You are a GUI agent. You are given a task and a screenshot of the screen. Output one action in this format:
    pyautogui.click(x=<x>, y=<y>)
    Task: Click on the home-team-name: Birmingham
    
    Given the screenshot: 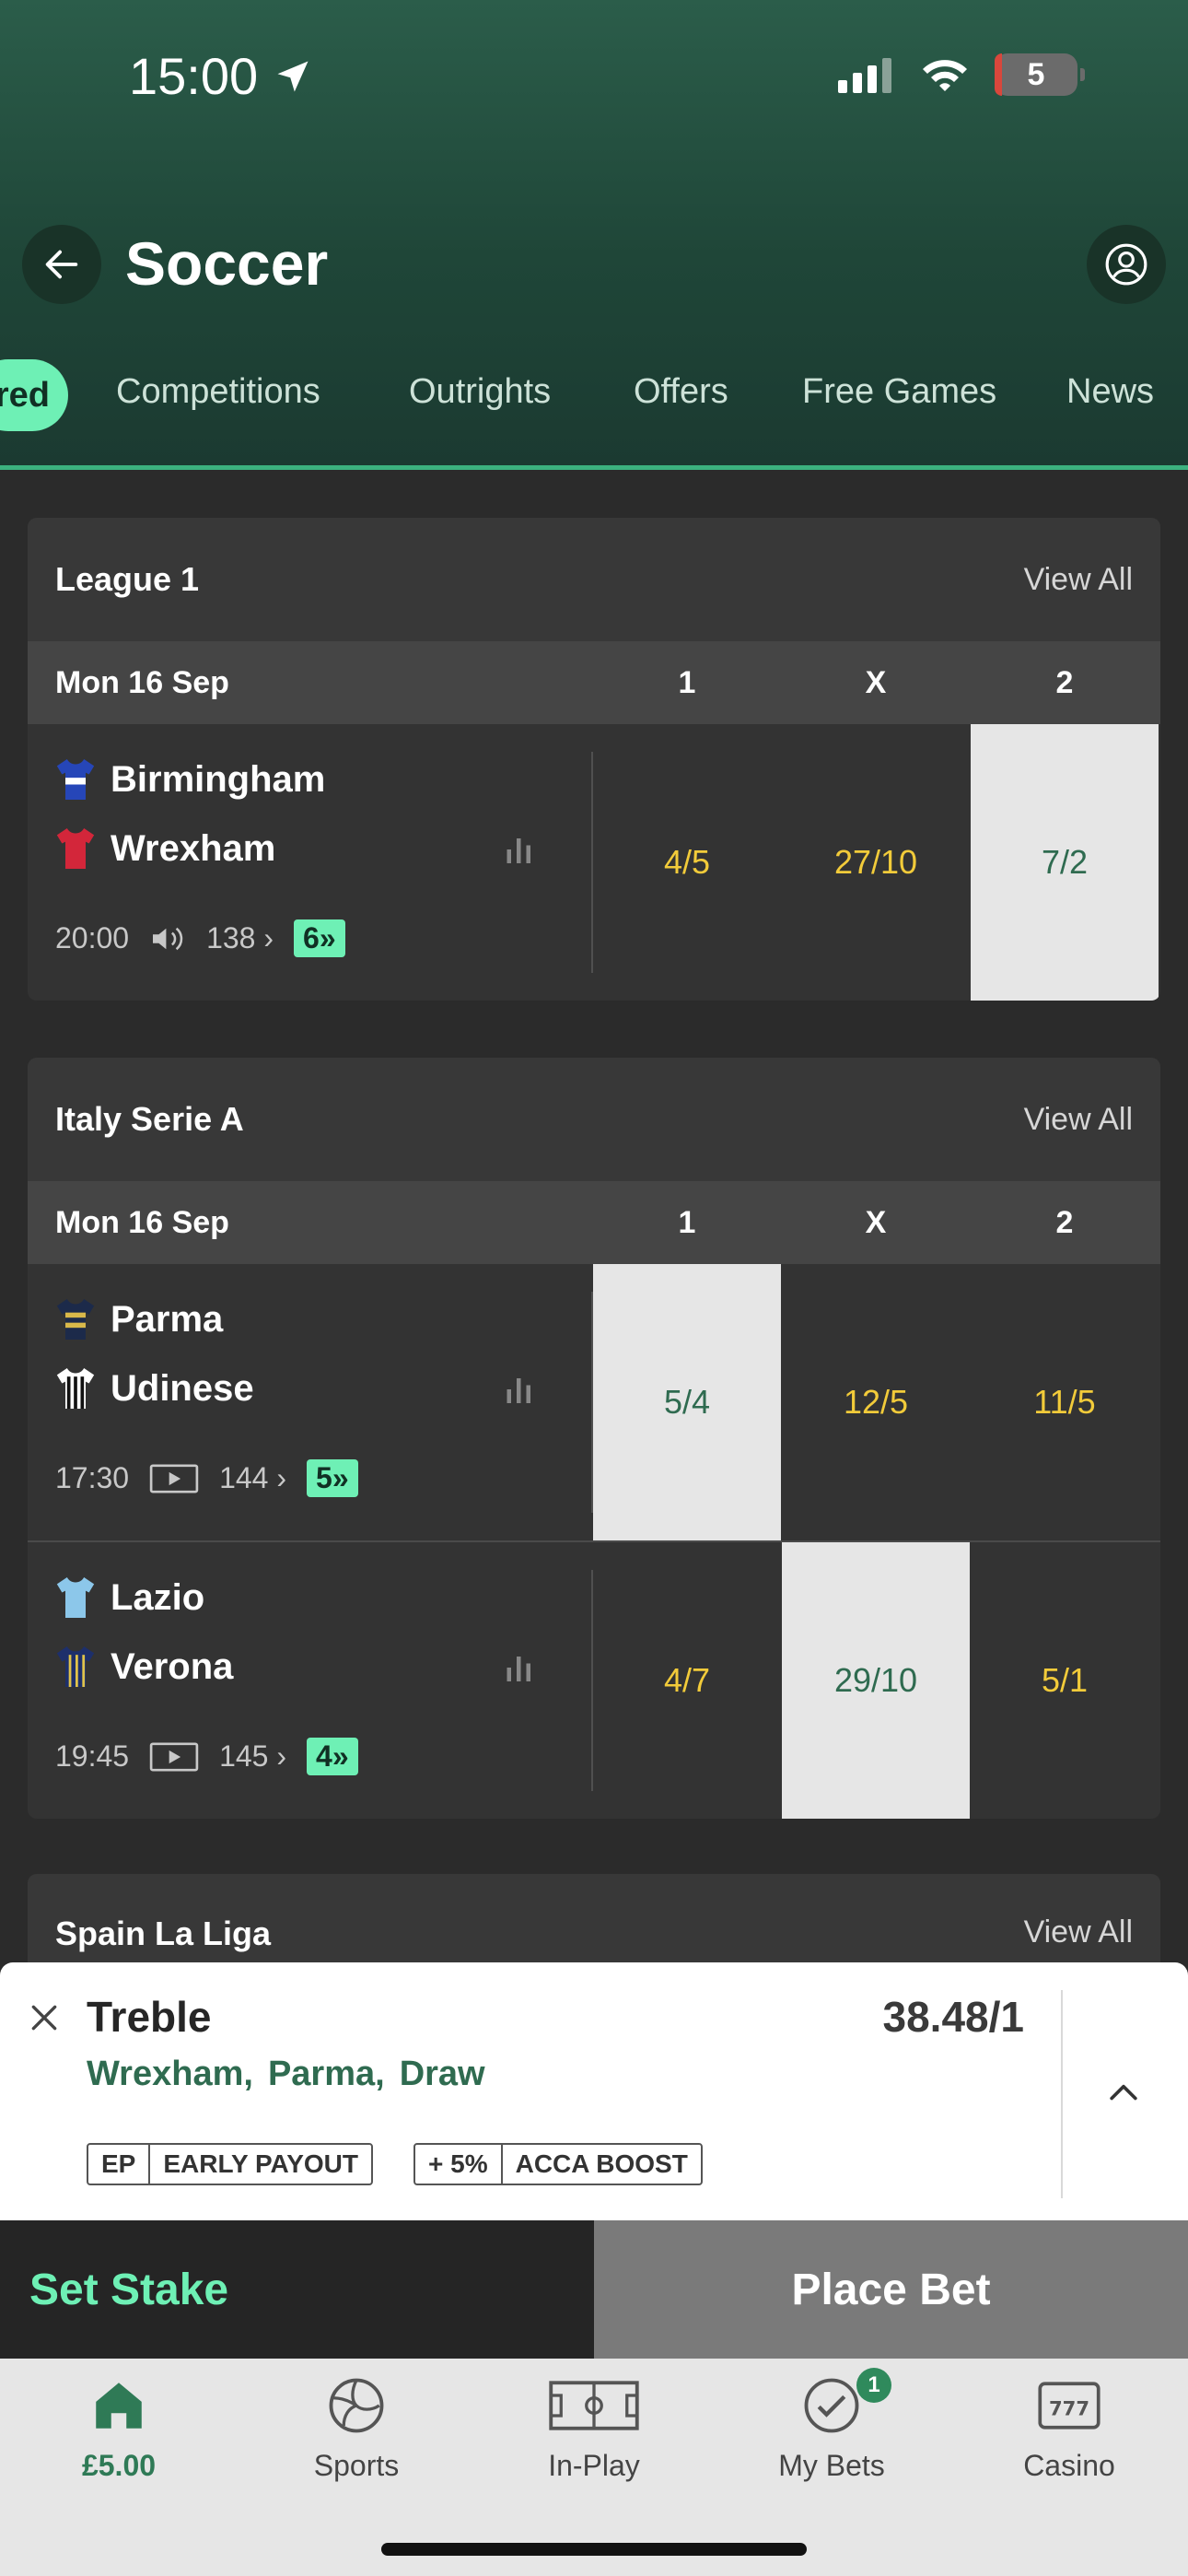 What is the action you would take?
    pyautogui.click(x=218, y=779)
    